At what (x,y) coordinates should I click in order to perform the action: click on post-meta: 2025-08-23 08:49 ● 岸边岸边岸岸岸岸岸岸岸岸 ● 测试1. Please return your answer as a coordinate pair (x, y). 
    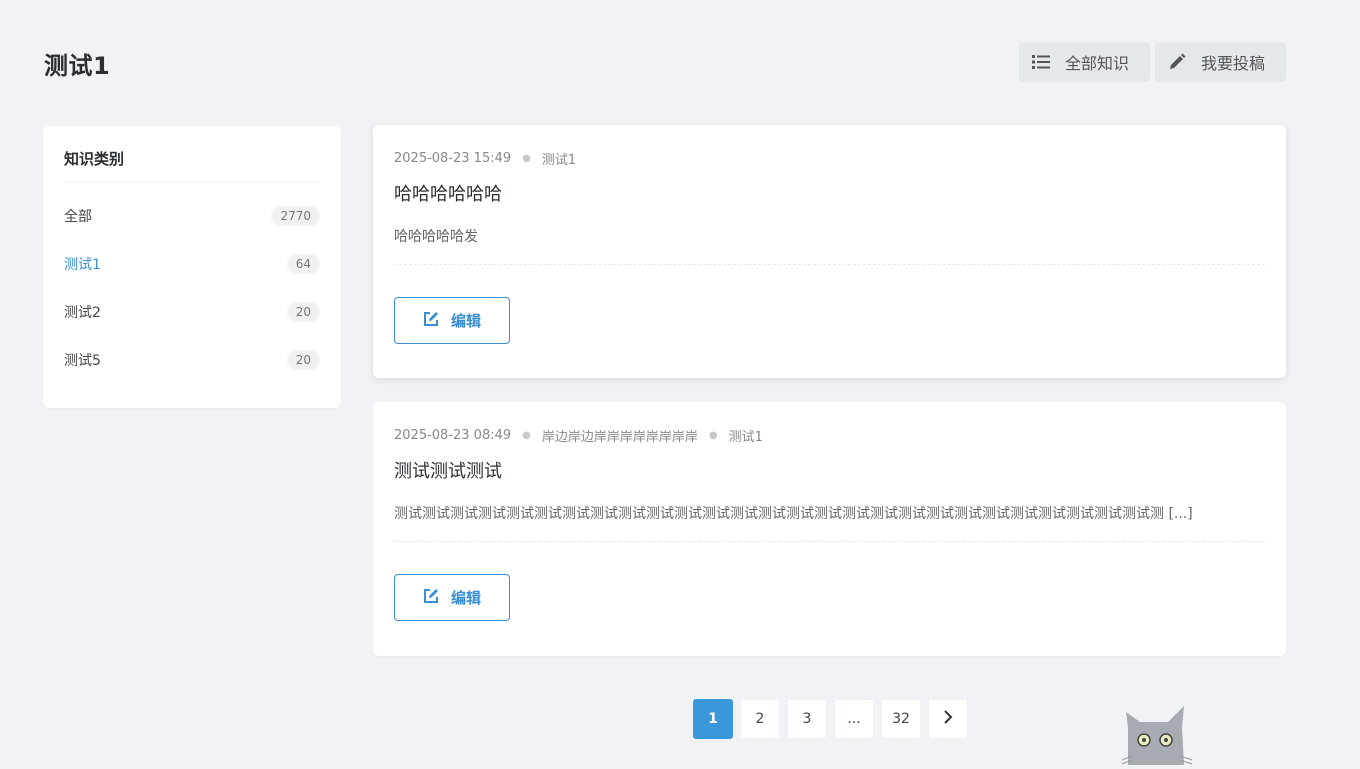
    Looking at the image, I should click on (829, 423).